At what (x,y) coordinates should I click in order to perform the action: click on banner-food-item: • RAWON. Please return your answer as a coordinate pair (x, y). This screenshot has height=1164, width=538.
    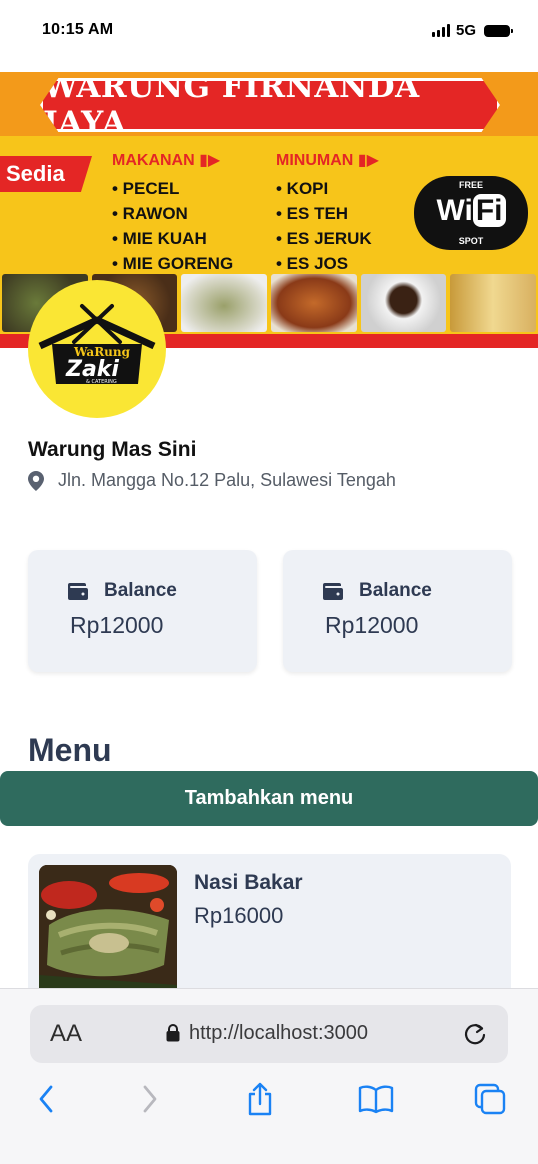
    Looking at the image, I should click on (150, 213).